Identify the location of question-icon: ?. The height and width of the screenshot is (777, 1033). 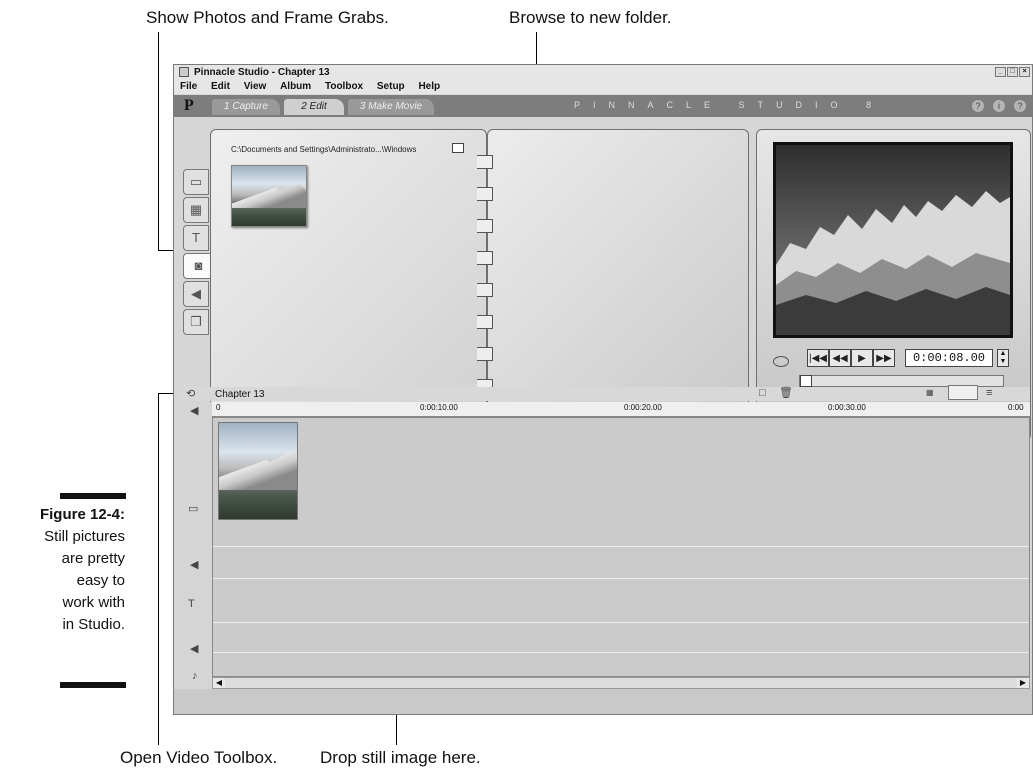
(1020, 106).